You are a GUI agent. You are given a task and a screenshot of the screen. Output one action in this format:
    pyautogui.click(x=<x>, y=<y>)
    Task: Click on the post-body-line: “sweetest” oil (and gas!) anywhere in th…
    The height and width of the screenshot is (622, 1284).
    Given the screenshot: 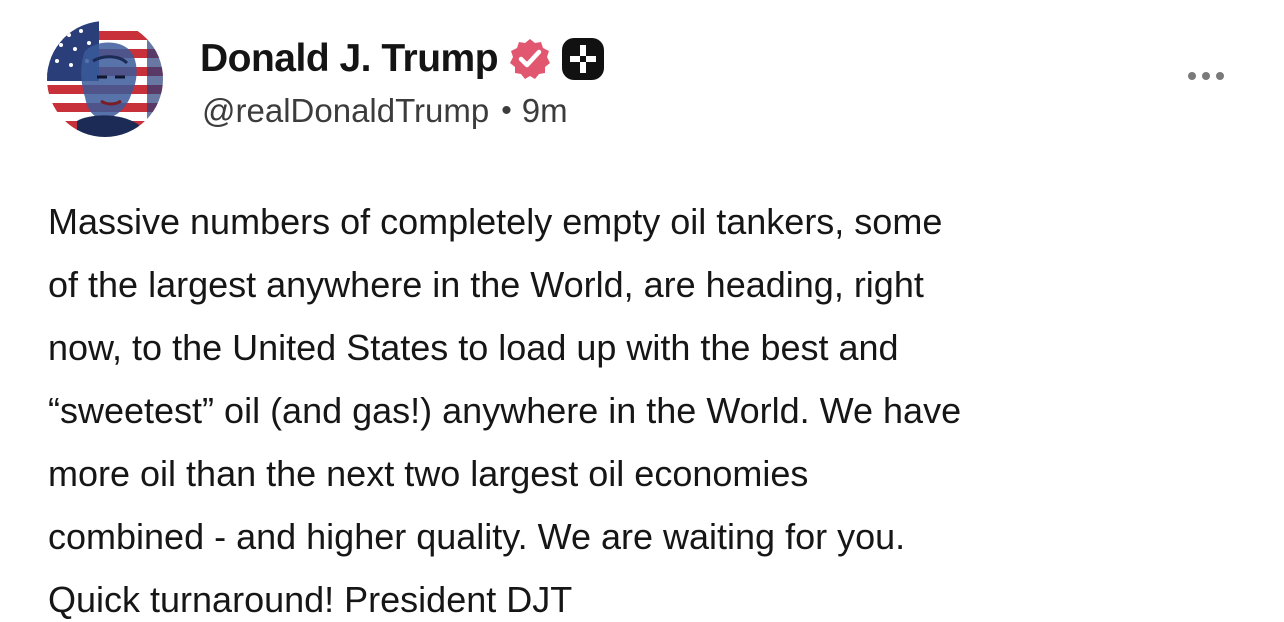 What is the action you would take?
    pyautogui.click(x=505, y=410)
    